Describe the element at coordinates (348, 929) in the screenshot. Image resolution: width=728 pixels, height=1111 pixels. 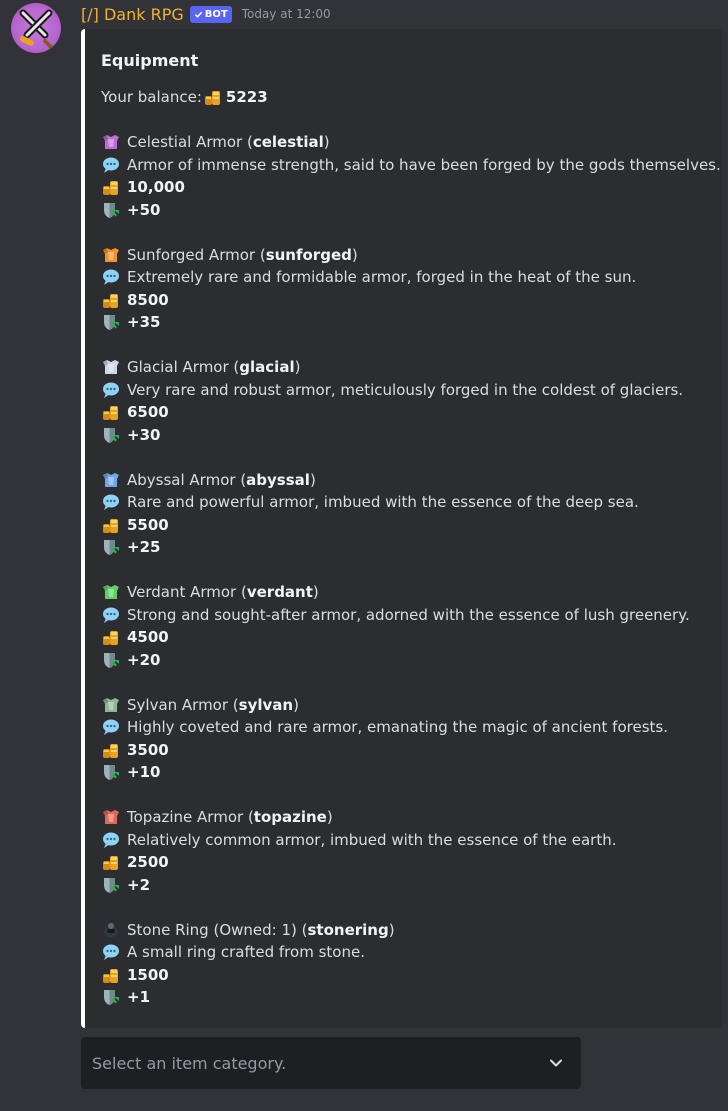
I see `item-id: stonering` at that location.